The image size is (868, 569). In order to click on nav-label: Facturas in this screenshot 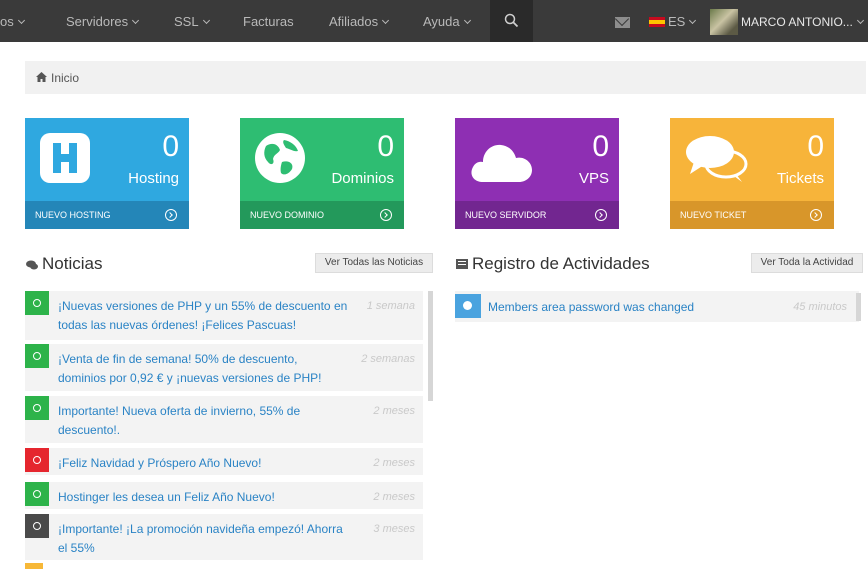, I will do `click(268, 21)`.